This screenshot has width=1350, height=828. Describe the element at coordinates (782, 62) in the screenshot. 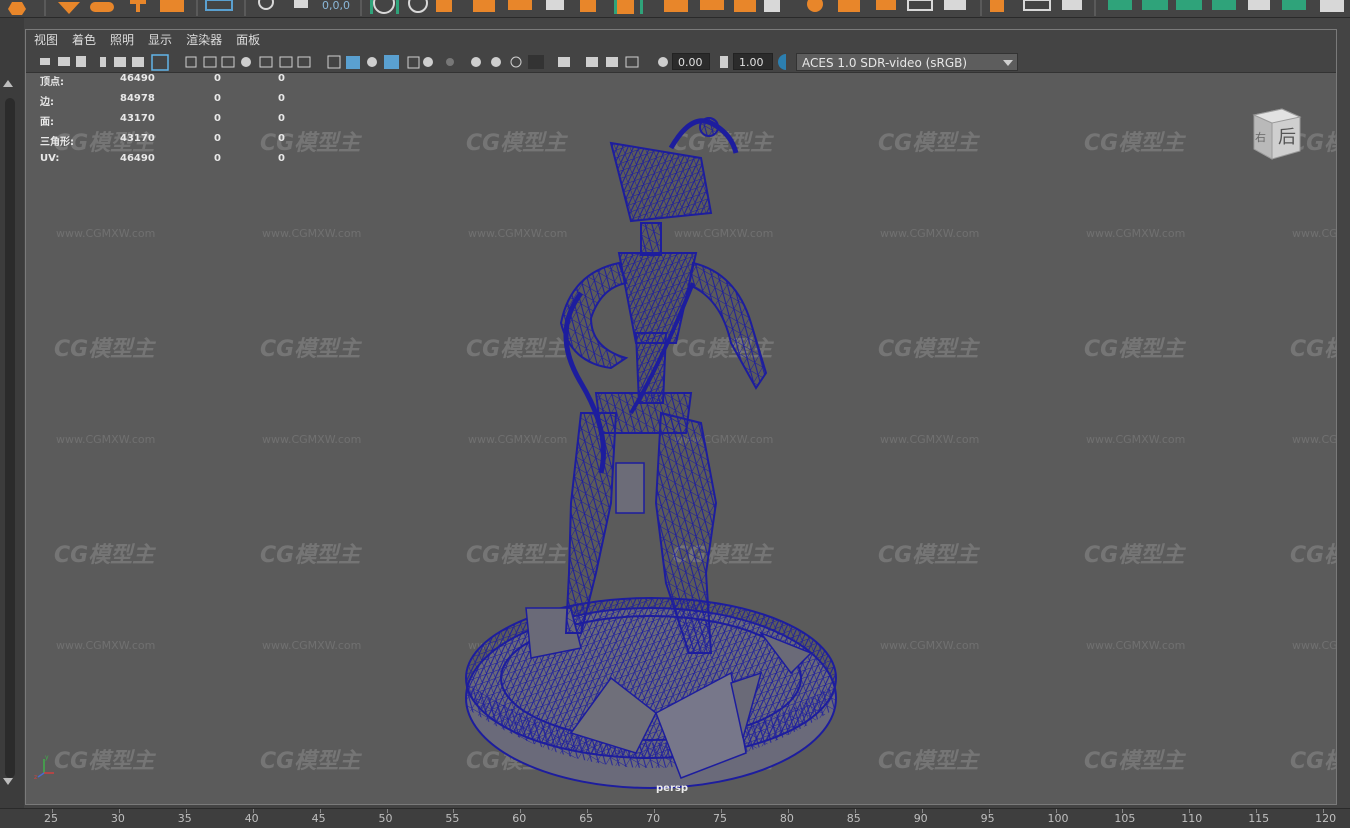

I see `color-management-icon` at that location.